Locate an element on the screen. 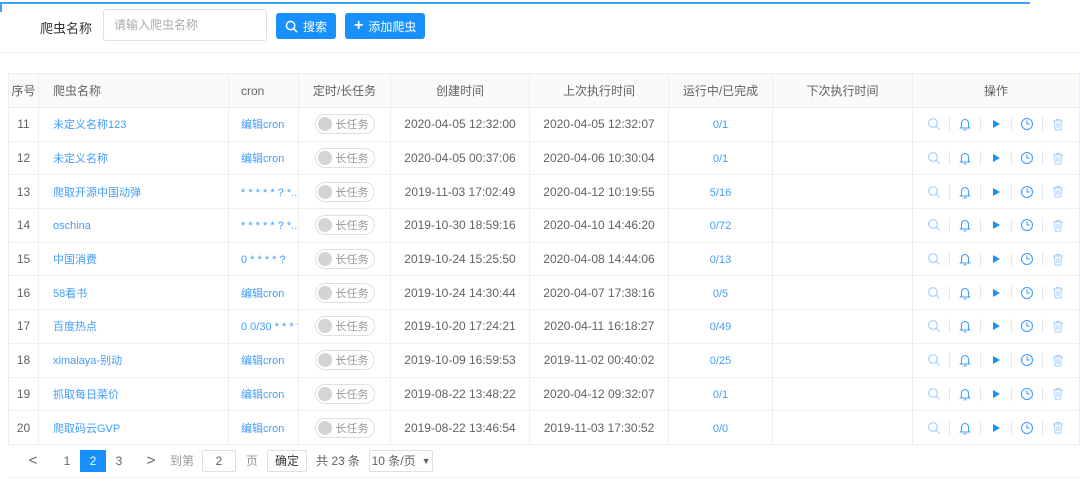  goto-page-input: 2 is located at coordinates (219, 460).